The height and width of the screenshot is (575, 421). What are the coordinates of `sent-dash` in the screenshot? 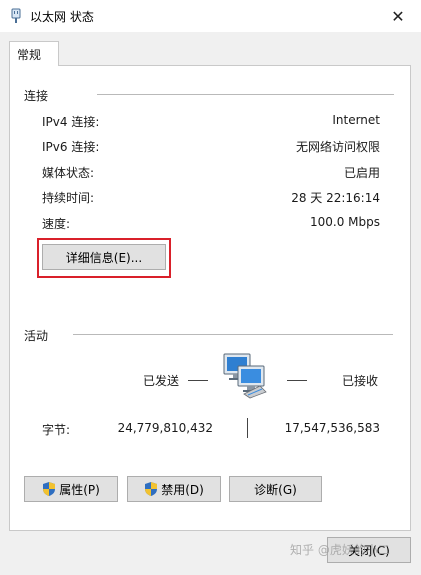 It's located at (198, 380).